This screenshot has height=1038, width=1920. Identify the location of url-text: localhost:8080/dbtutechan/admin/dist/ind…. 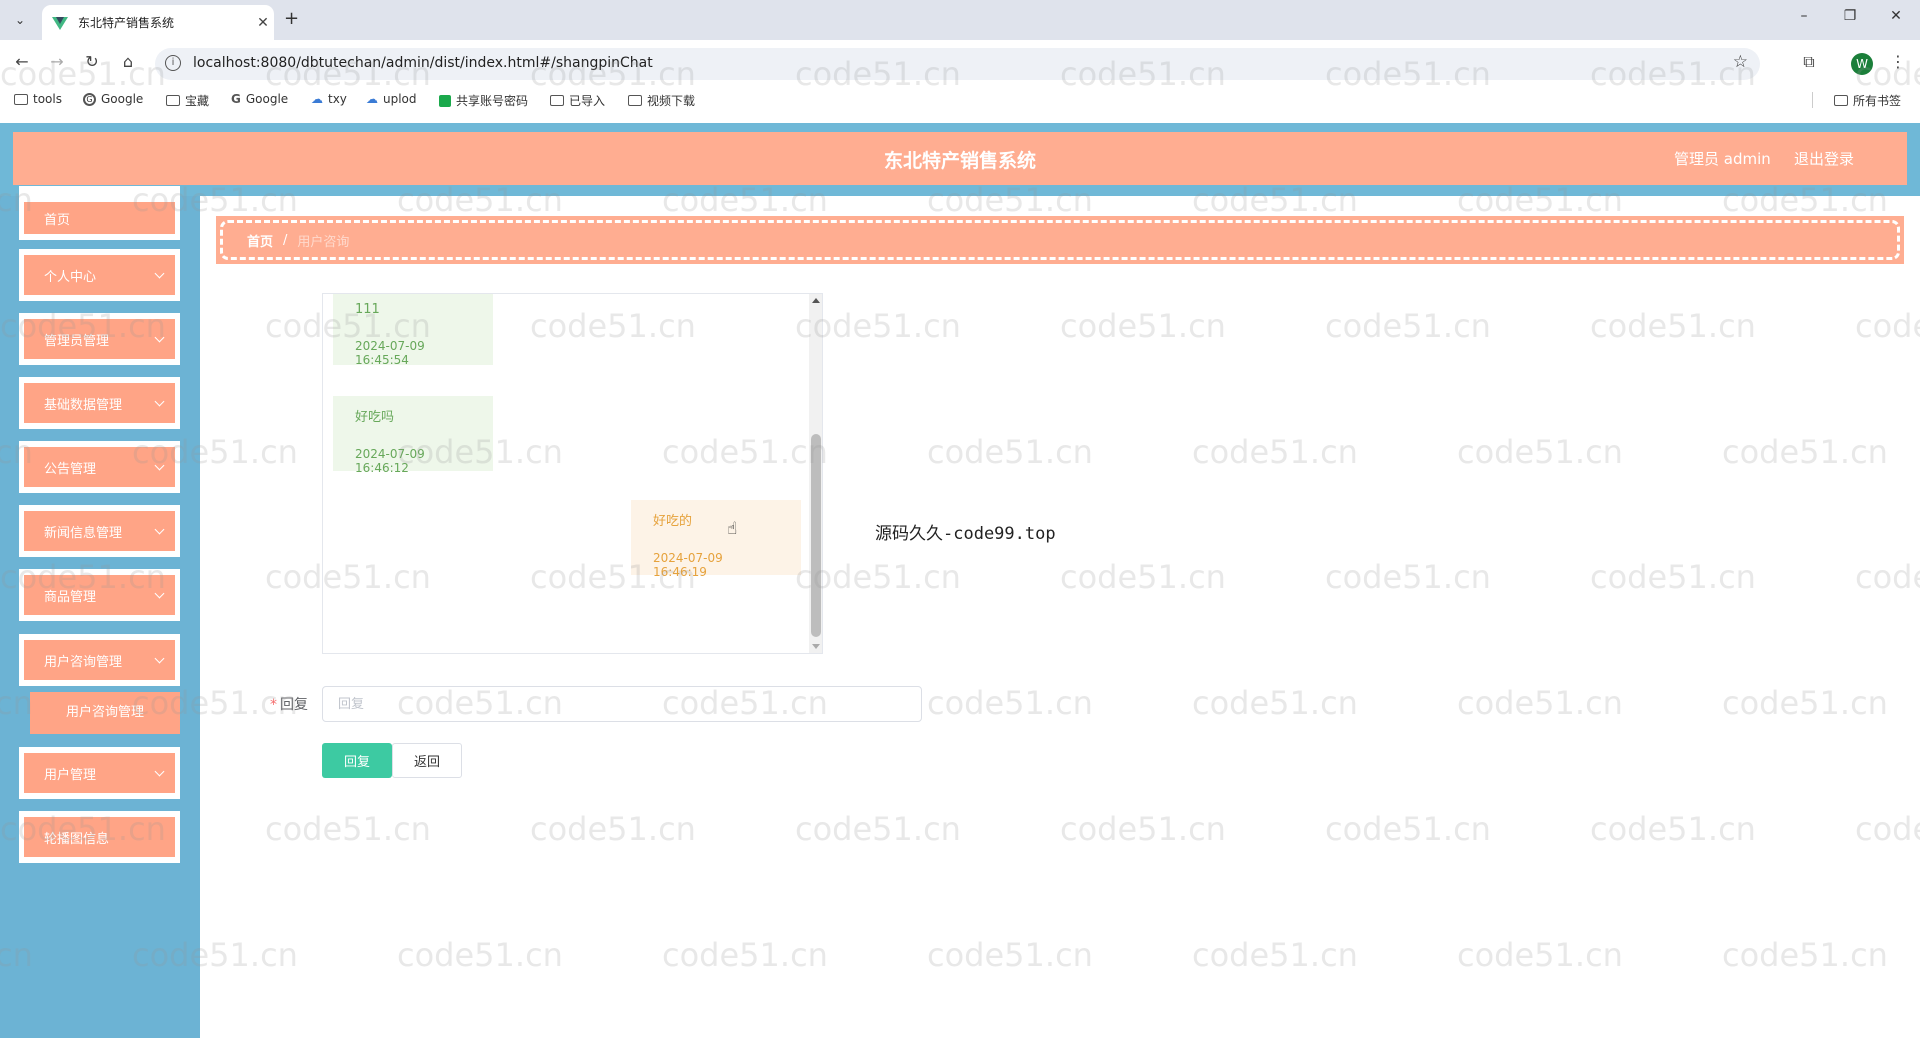
(423, 63).